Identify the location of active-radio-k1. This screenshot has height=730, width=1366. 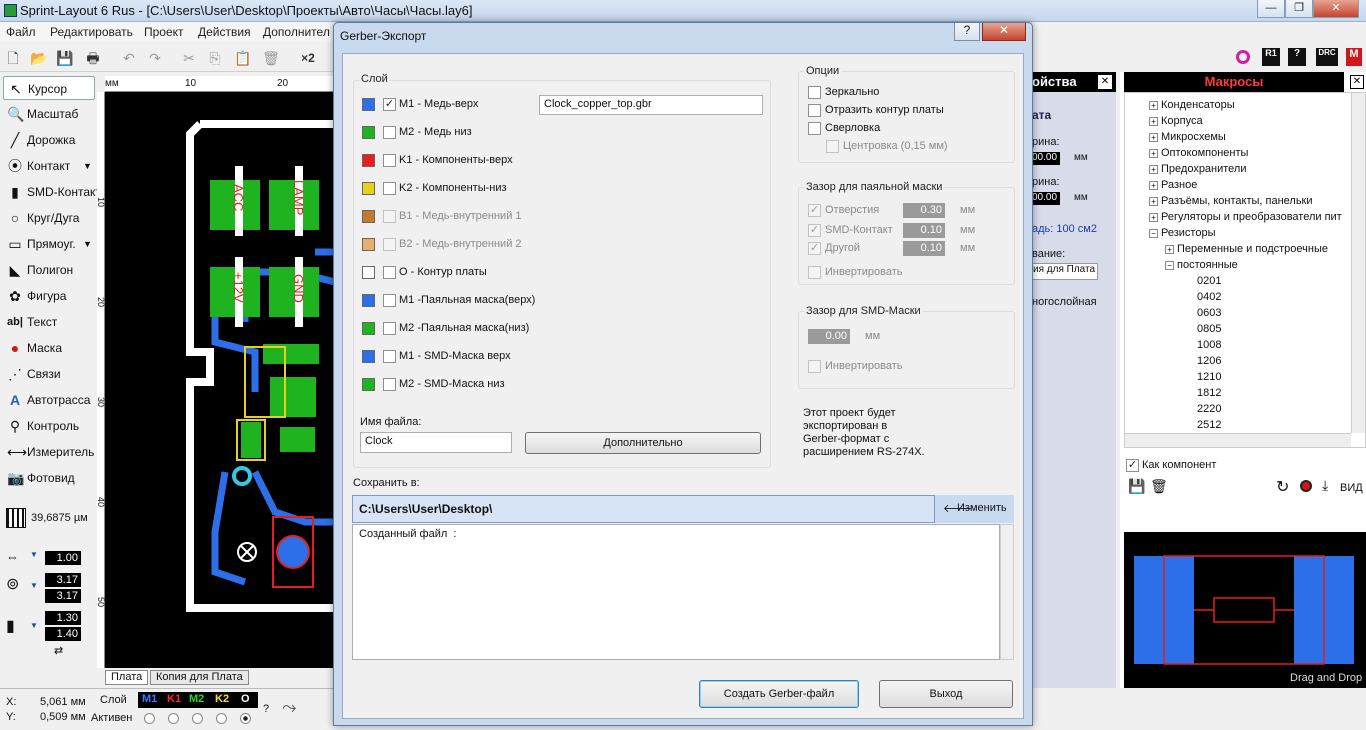
(173, 718).